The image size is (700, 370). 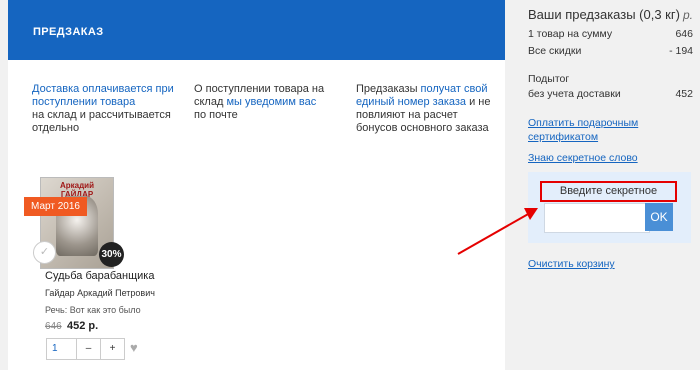 What do you see at coordinates (497, 231) in the screenshot?
I see `red-arrow-annotation` at bounding box center [497, 231].